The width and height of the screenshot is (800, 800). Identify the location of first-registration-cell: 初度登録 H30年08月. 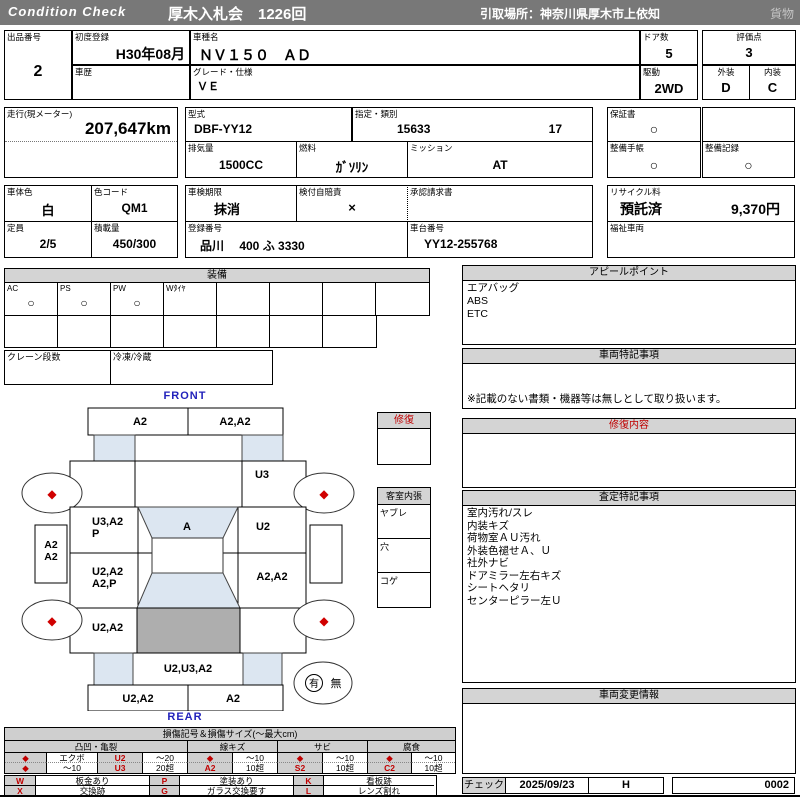
(131, 47).